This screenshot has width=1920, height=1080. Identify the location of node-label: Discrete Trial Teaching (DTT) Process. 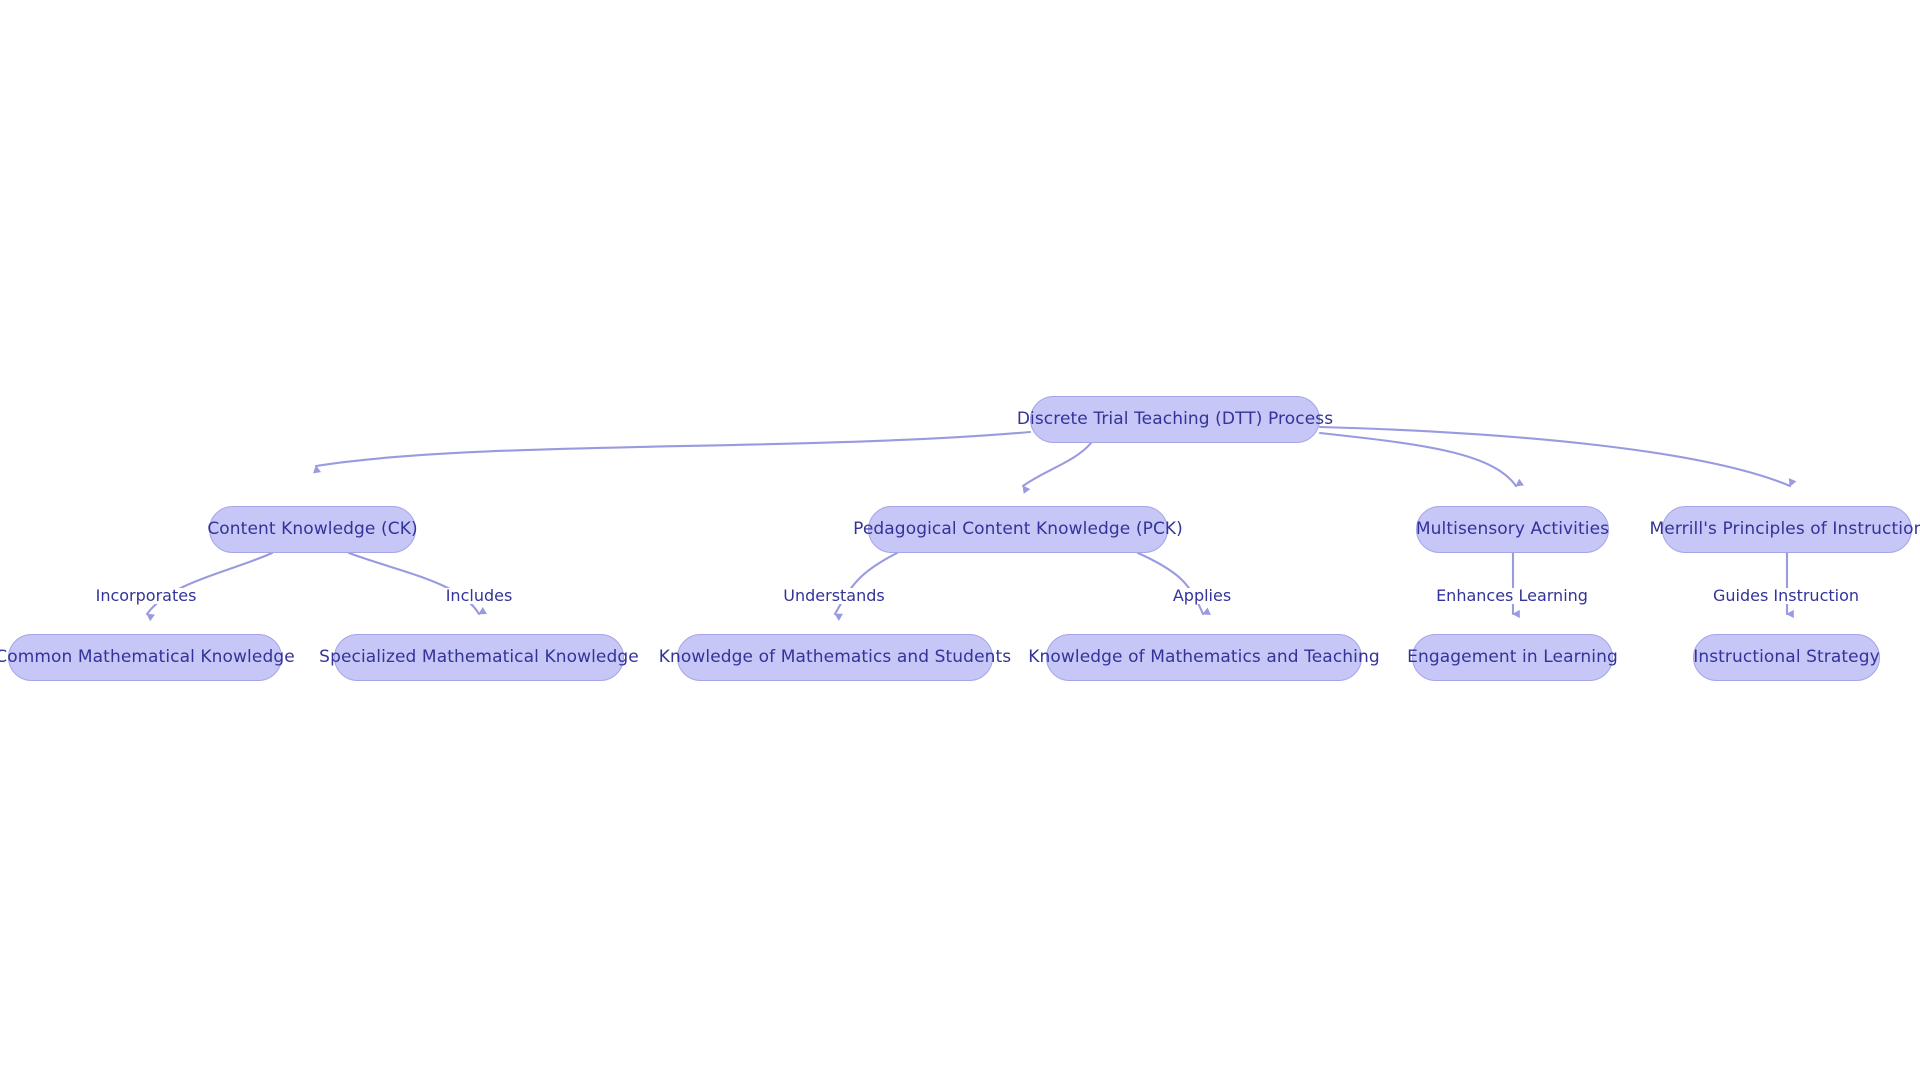
(1175, 419).